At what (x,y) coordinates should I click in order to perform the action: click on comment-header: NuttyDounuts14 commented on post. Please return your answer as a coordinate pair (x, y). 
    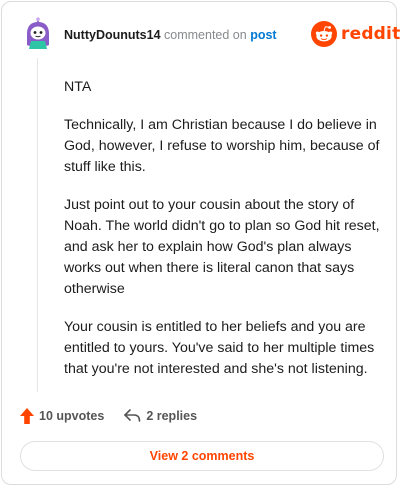
    Looking at the image, I should click on (170, 35).